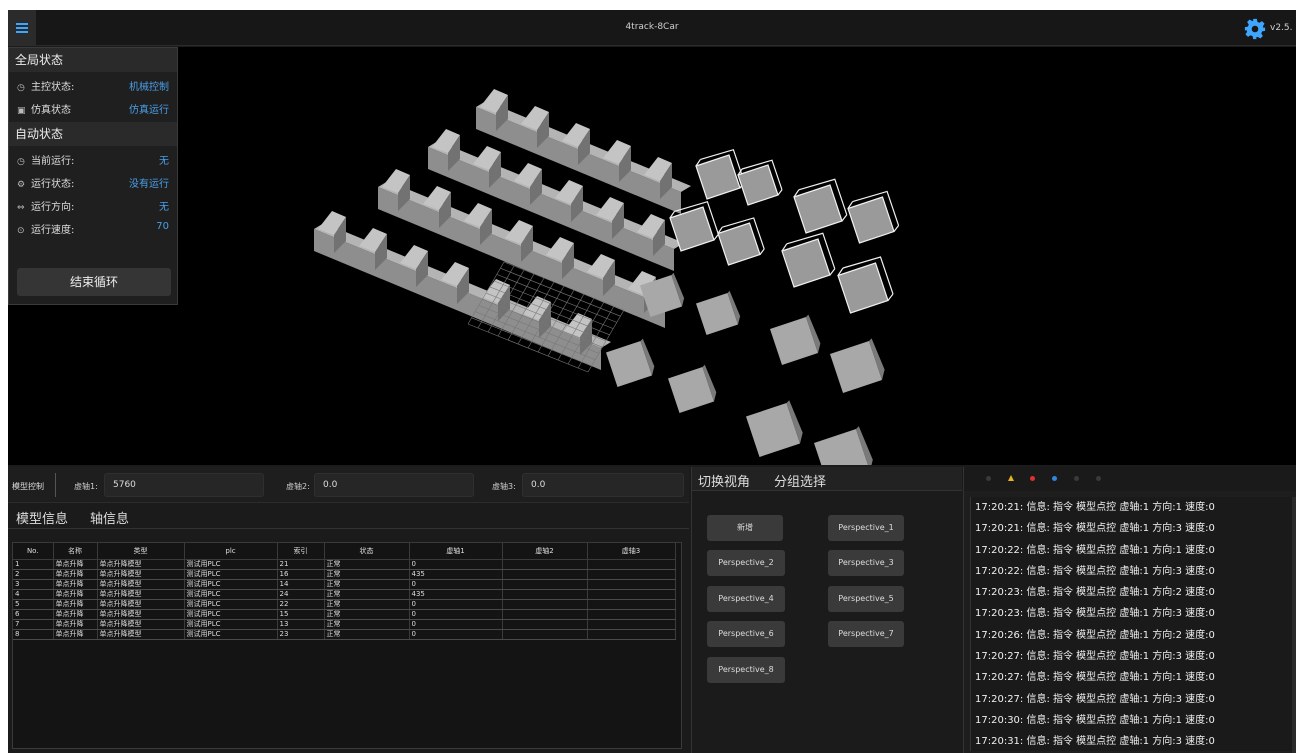 The width and height of the screenshot is (1296, 753). What do you see at coordinates (162, 226) in the screenshot?
I see `status-value: 70` at bounding box center [162, 226].